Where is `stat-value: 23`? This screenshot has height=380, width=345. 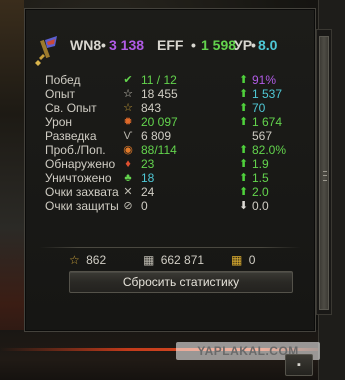
stat-value: 23 is located at coordinates (148, 164).